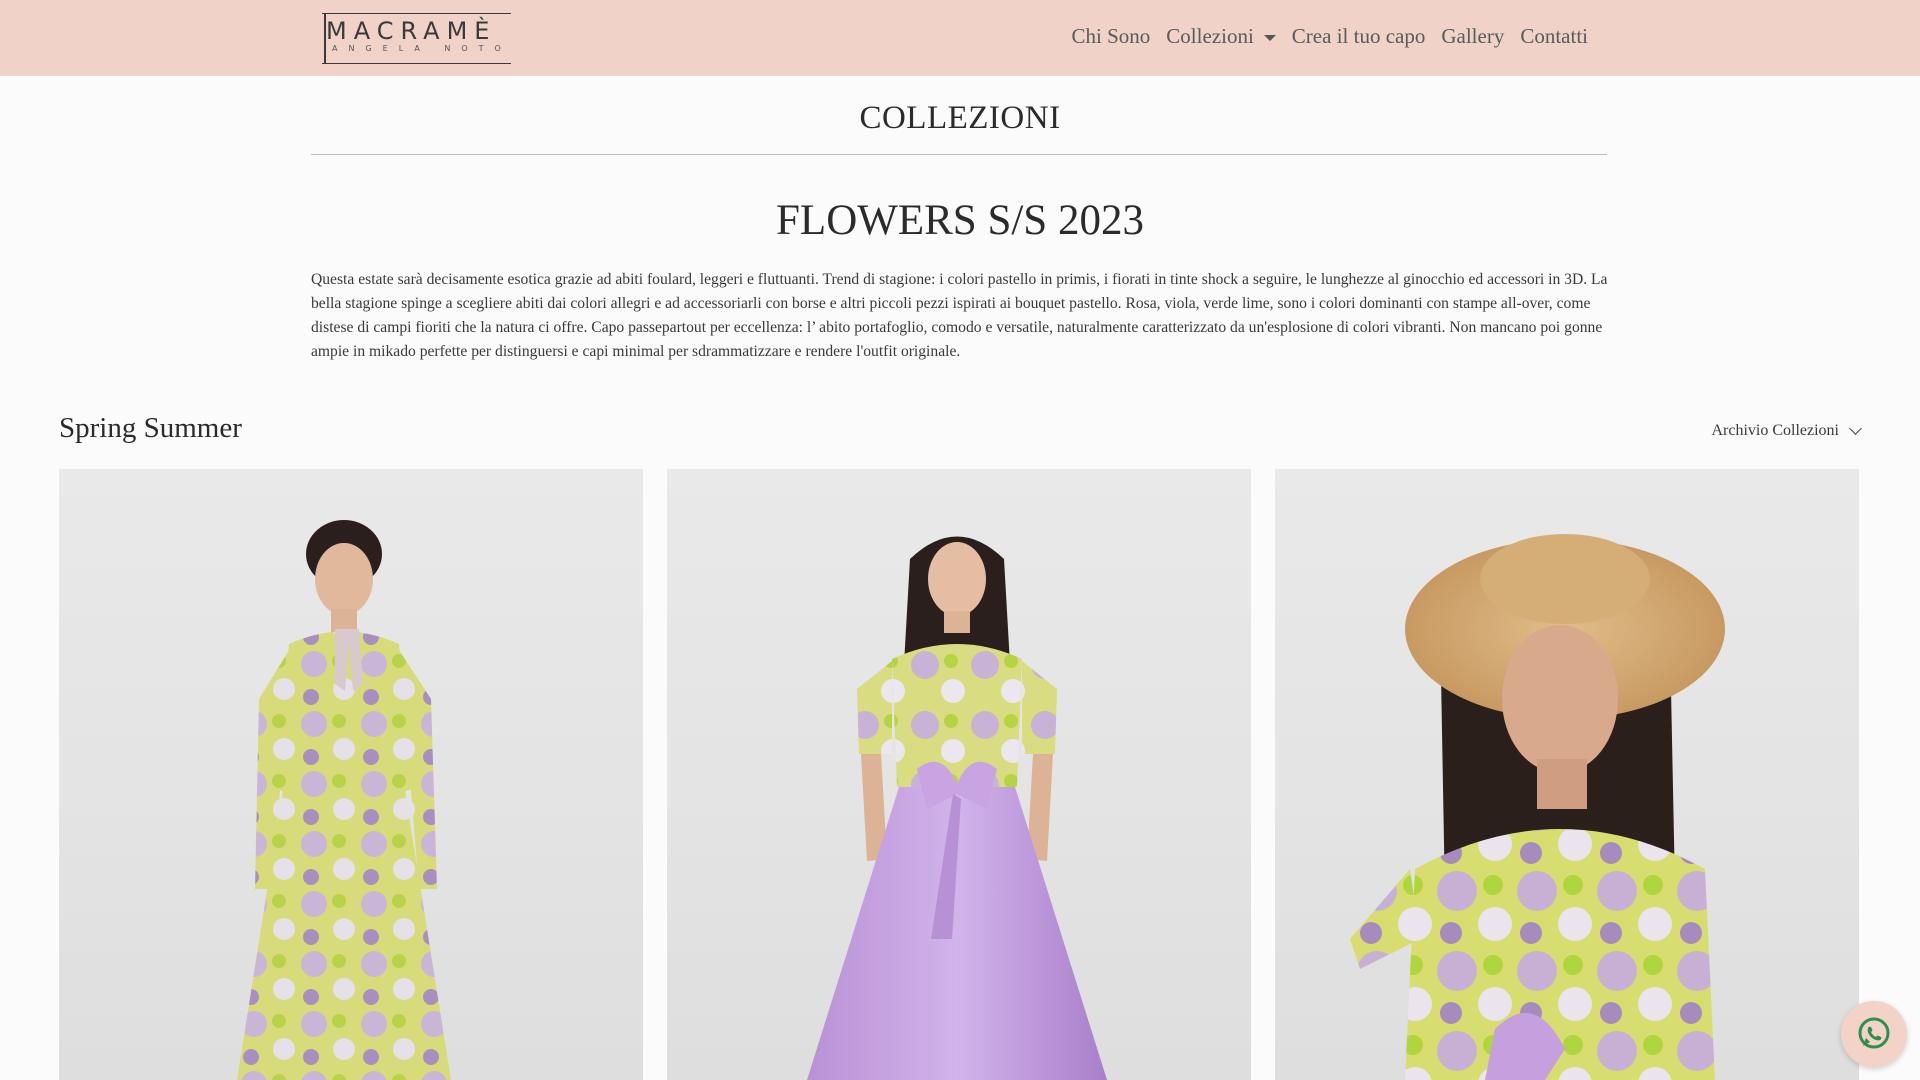 This screenshot has width=1920, height=1080. I want to click on title-divider, so click(959, 154).